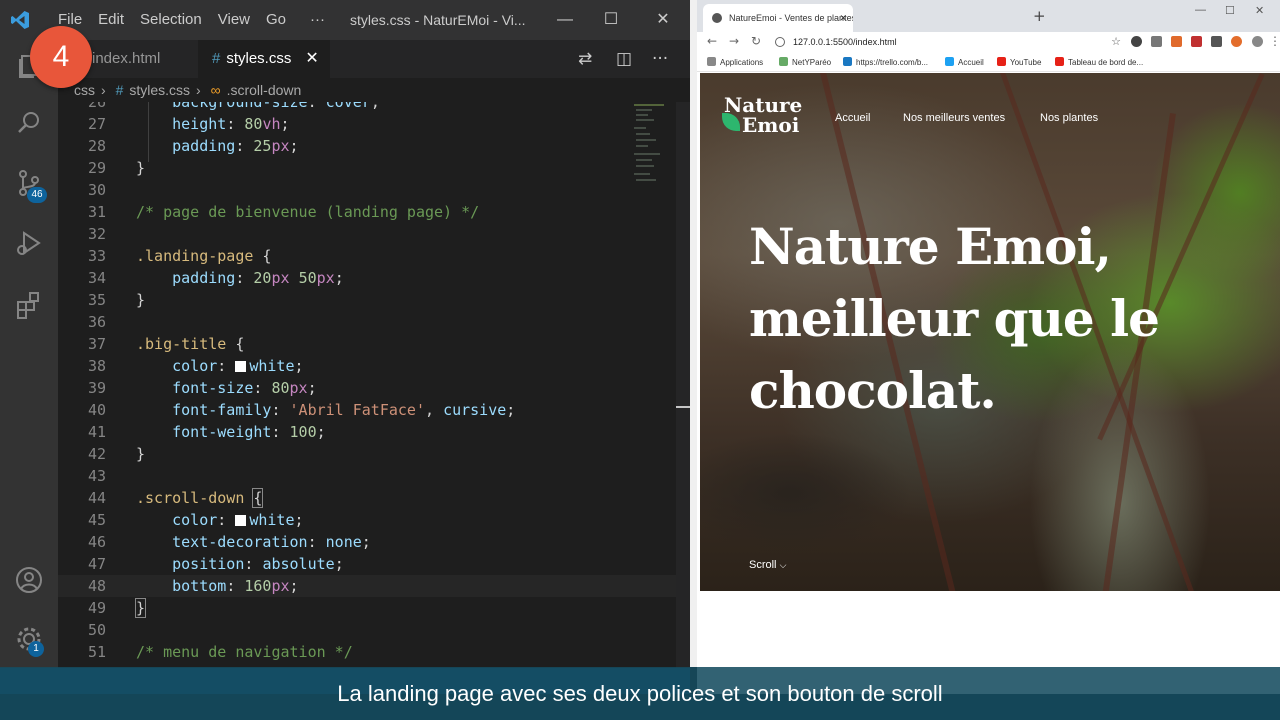  I want to click on more-actions-icon: ···, so click(660, 59).